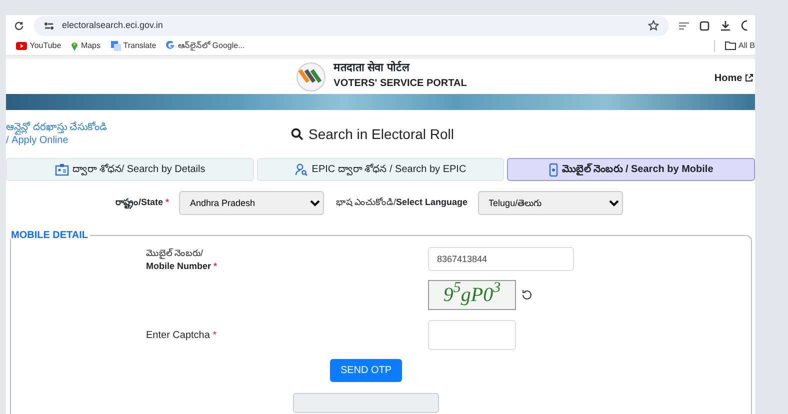 The image size is (788, 414). I want to click on id-card-icon, so click(61, 169).